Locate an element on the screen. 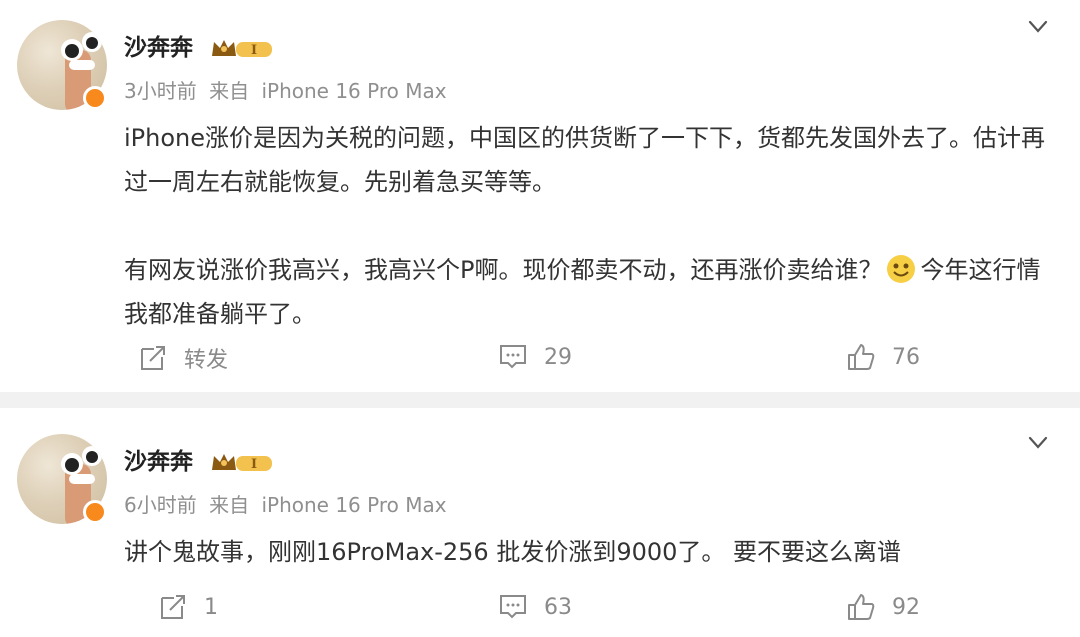 The image size is (1080, 637). post-separator is located at coordinates (540, 400).